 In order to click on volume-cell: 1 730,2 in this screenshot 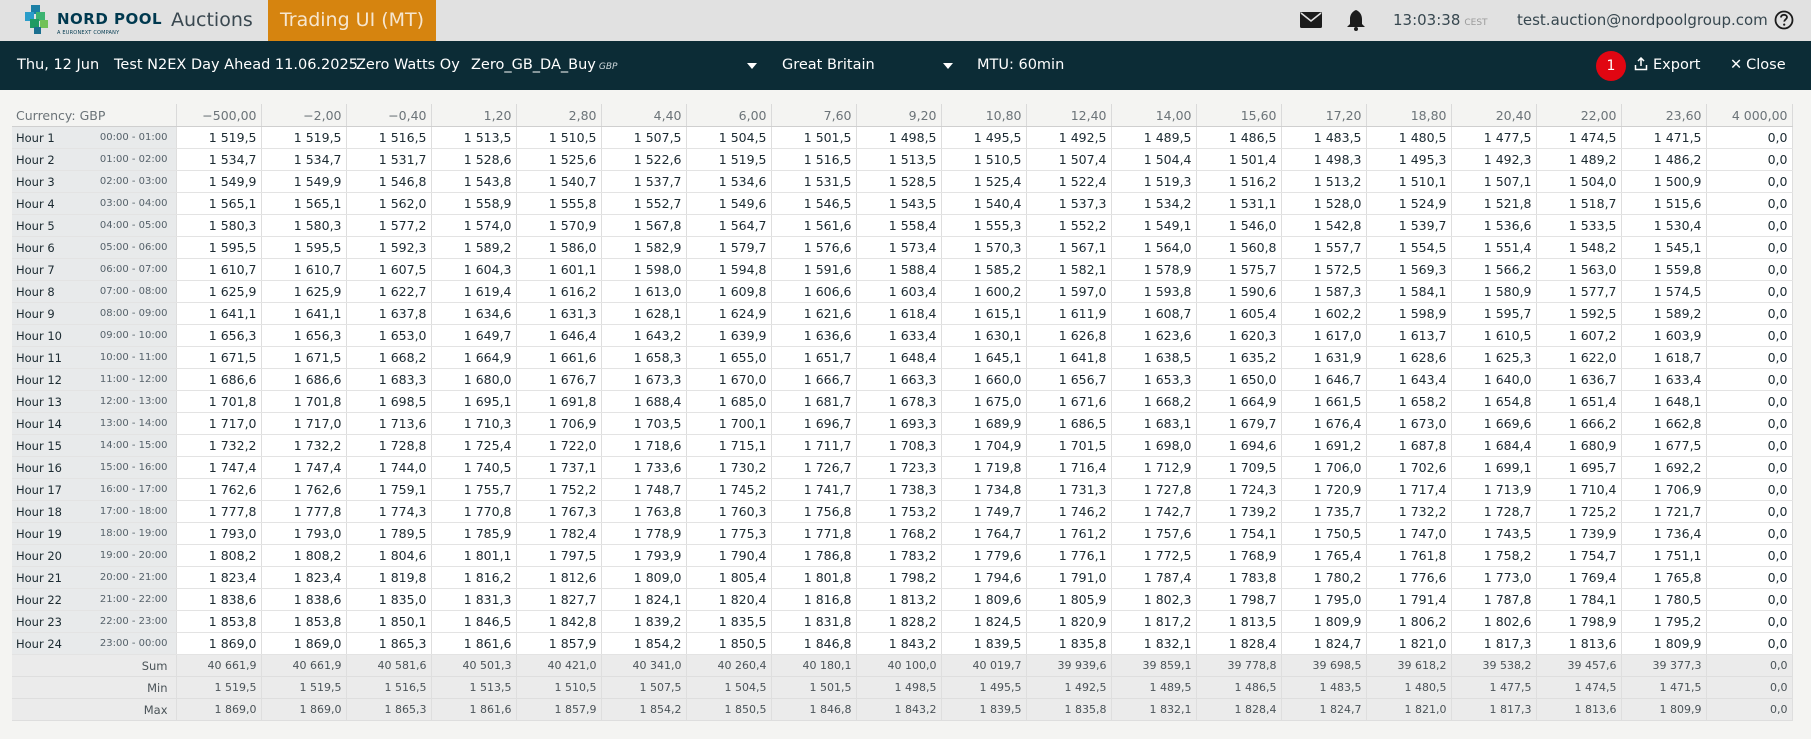, I will do `click(729, 467)`.